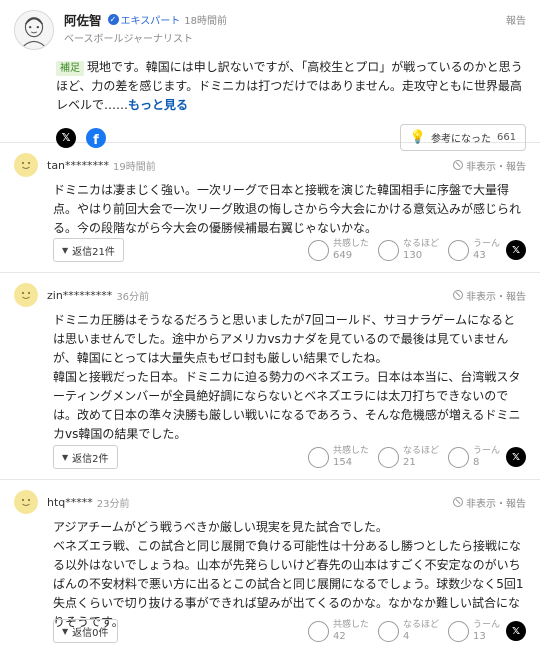 The image size is (540, 653). What do you see at coordinates (83, 19) in the screenshot?
I see `expert-name: 阿佐智` at bounding box center [83, 19].